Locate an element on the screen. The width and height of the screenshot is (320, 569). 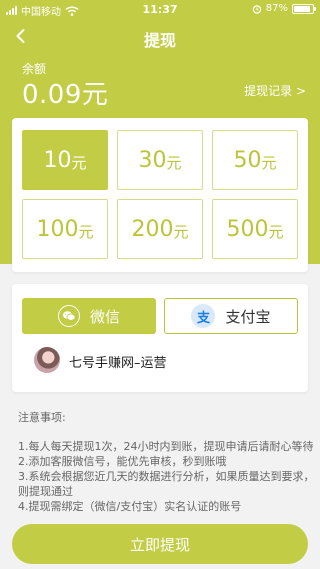
amount-option-50: 50 元 is located at coordinates (255, 160).